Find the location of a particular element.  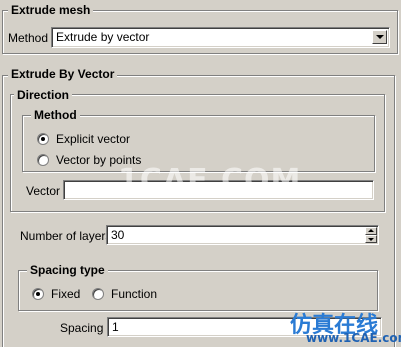

spacing-label: Spacing is located at coordinates (82, 328).